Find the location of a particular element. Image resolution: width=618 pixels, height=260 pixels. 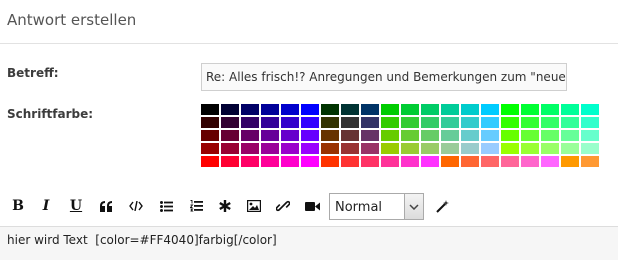

underline-button: U is located at coordinates (76, 206).